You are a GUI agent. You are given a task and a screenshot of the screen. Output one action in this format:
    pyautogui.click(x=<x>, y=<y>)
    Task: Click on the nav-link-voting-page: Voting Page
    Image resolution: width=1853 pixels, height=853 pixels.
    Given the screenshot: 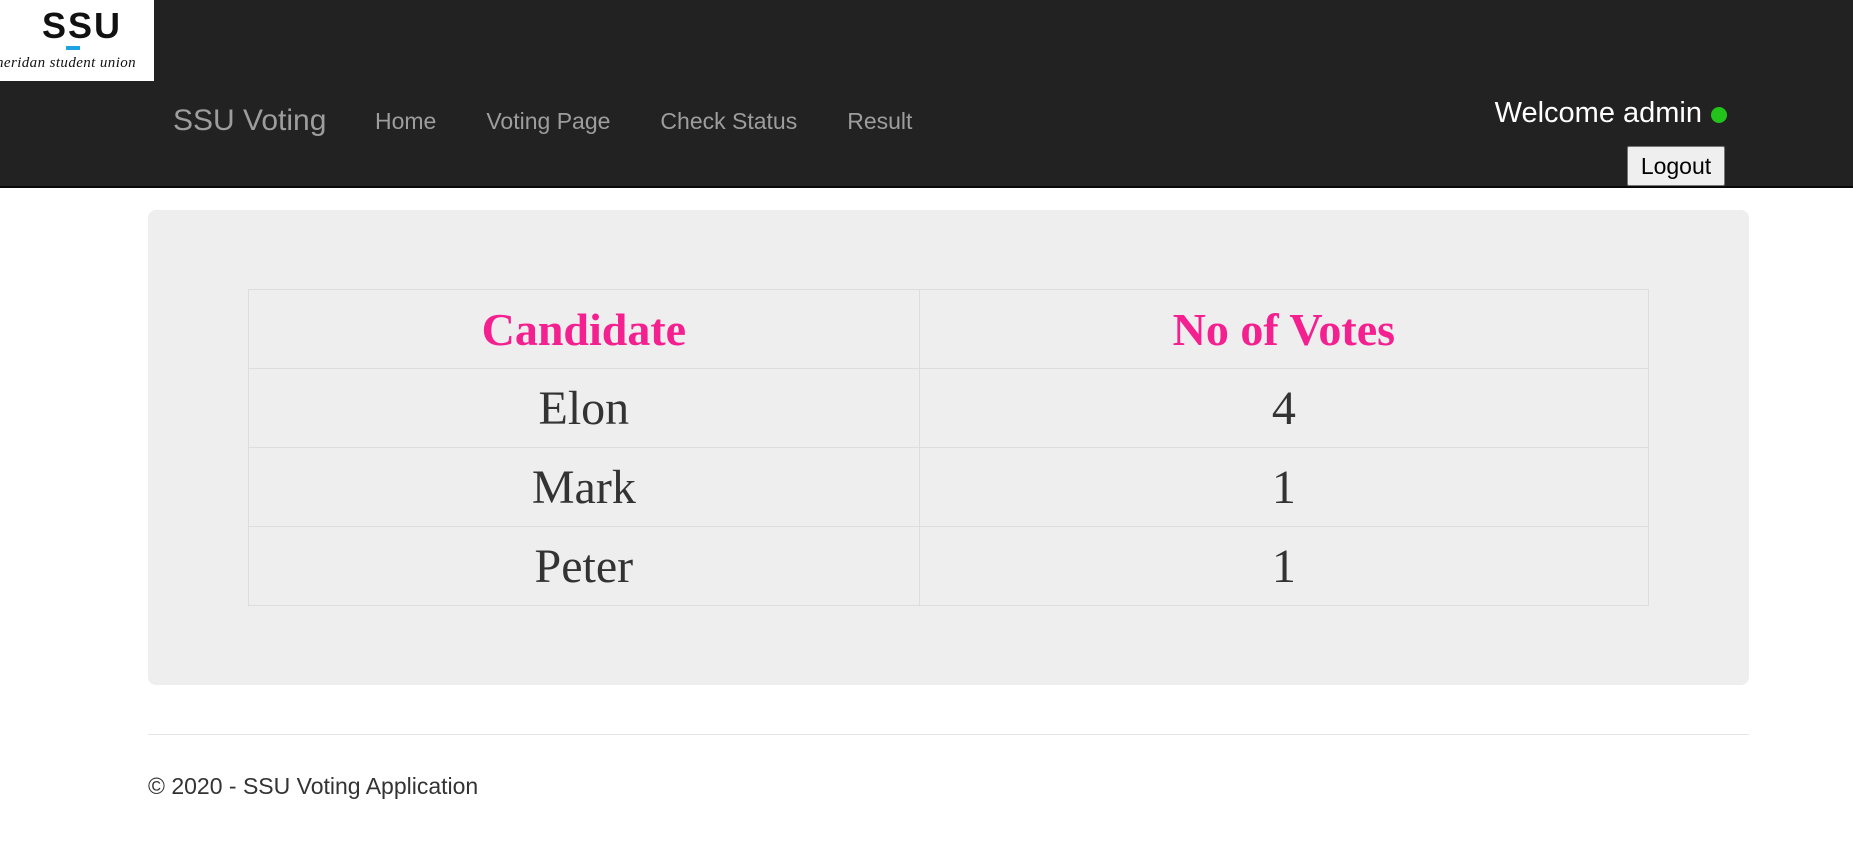 What is the action you would take?
    pyautogui.click(x=548, y=121)
    